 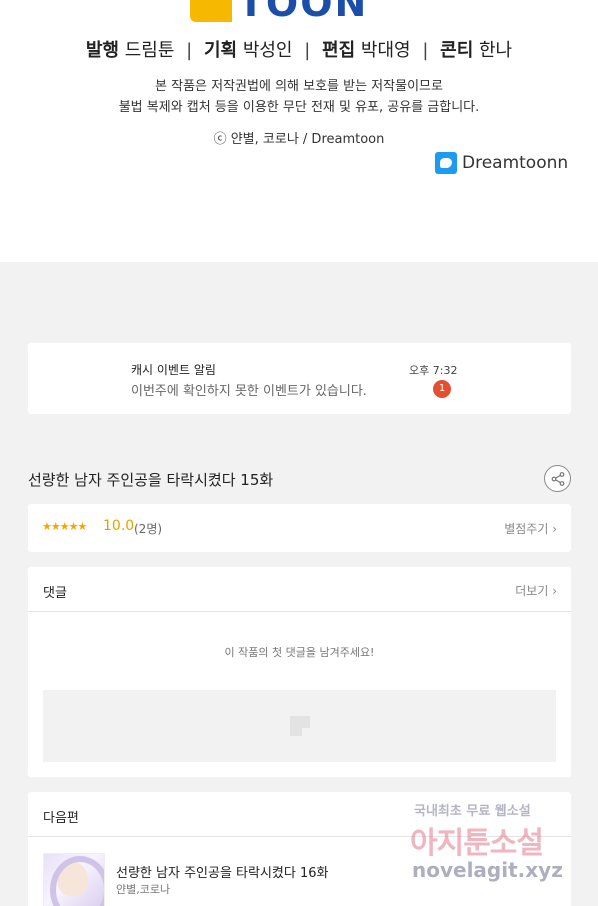 I want to click on edit-label: 편집, so click(x=339, y=50).